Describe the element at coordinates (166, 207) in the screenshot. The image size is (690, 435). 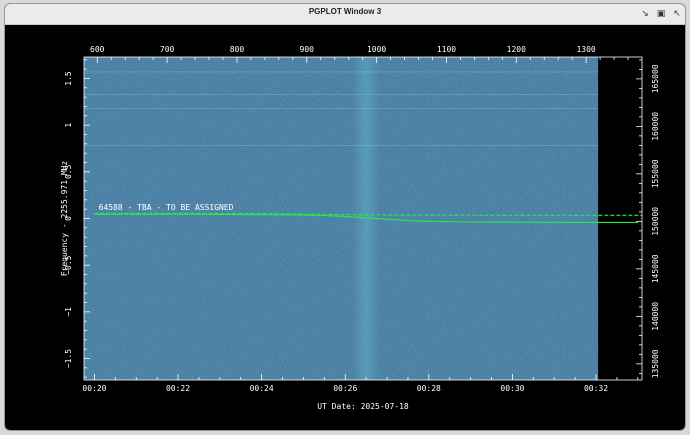
I see `annotation-label: 64588 - TBA - TO BE ASSIGNED` at that location.